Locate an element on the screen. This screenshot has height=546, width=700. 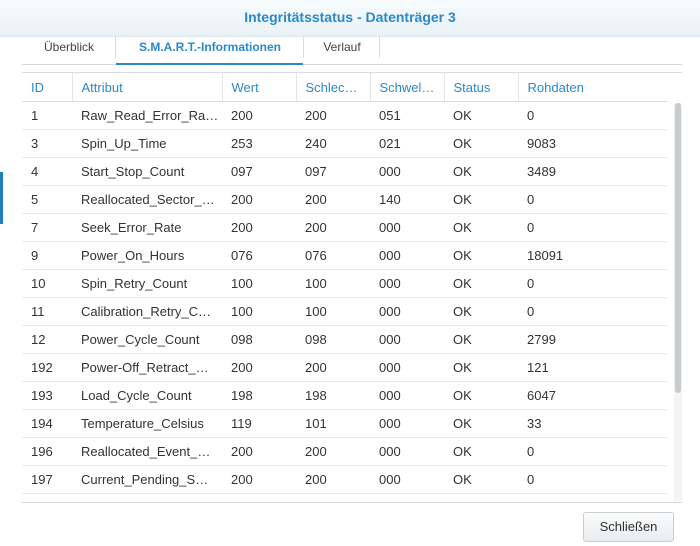
vertical-scrollbar is located at coordinates (678, 302).